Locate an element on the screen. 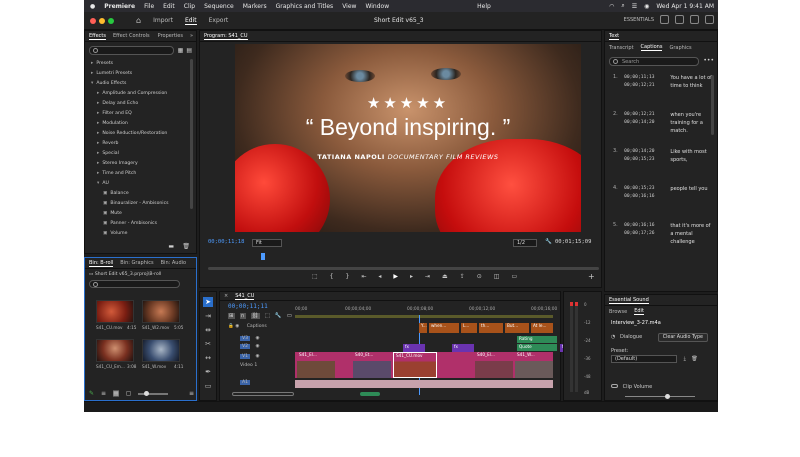 The image size is (800, 457). menubar-clock: Wed Apr 1 9:41 AM is located at coordinates (685, 6).